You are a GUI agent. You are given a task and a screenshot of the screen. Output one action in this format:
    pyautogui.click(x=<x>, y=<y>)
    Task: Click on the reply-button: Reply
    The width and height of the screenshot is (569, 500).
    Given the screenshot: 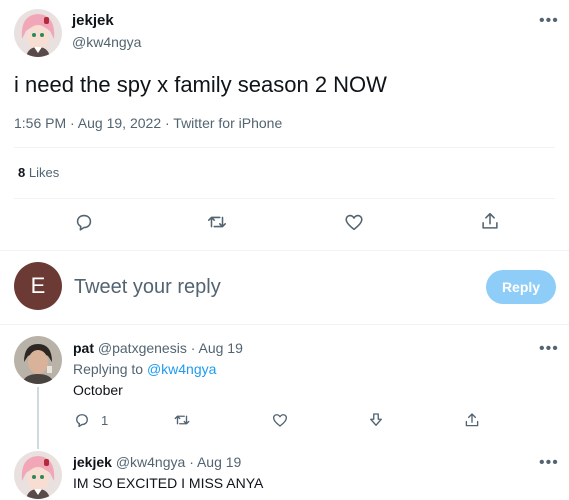 What is the action you would take?
    pyautogui.click(x=521, y=287)
    